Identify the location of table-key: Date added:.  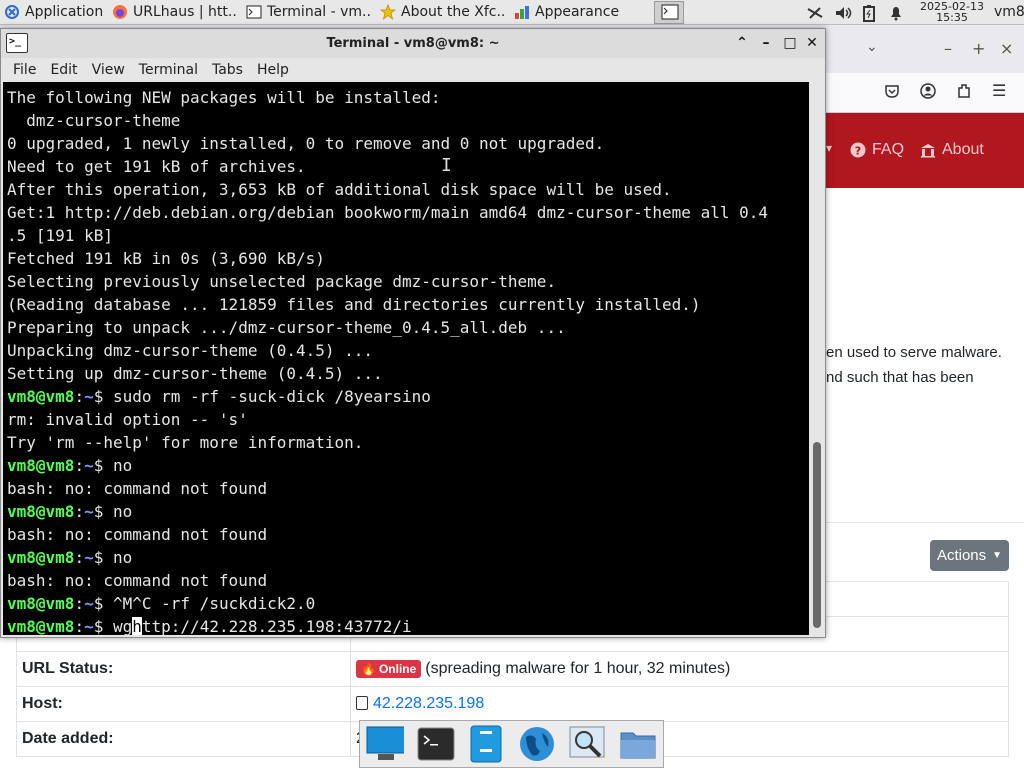
(183, 739).